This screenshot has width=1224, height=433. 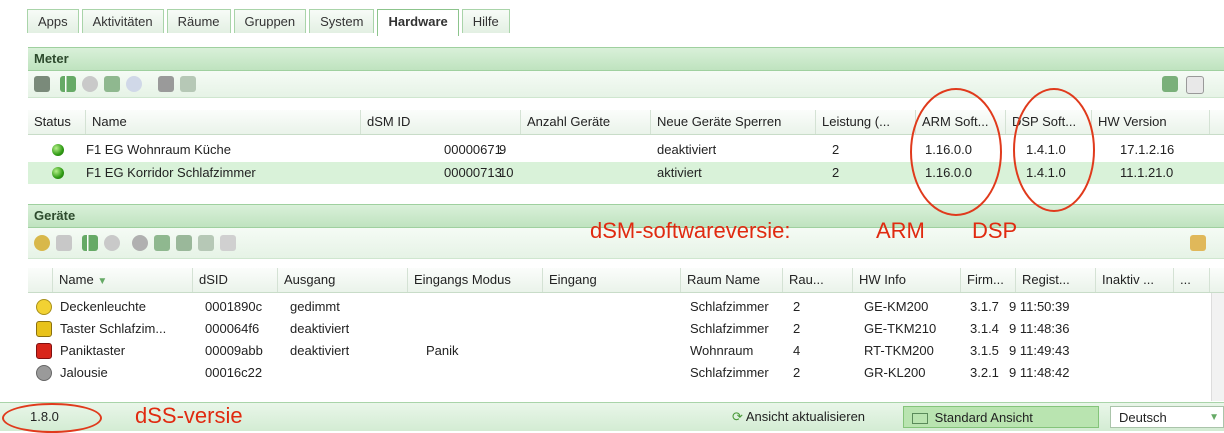 I want to click on tab-raeume: Räume, so click(x=198, y=21).